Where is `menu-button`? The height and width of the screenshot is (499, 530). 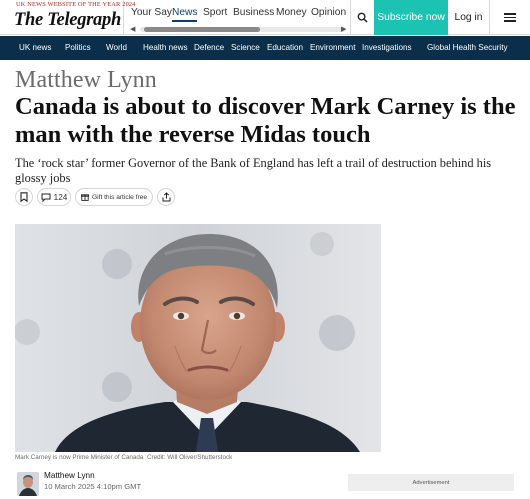
menu-button is located at coordinates (510, 17).